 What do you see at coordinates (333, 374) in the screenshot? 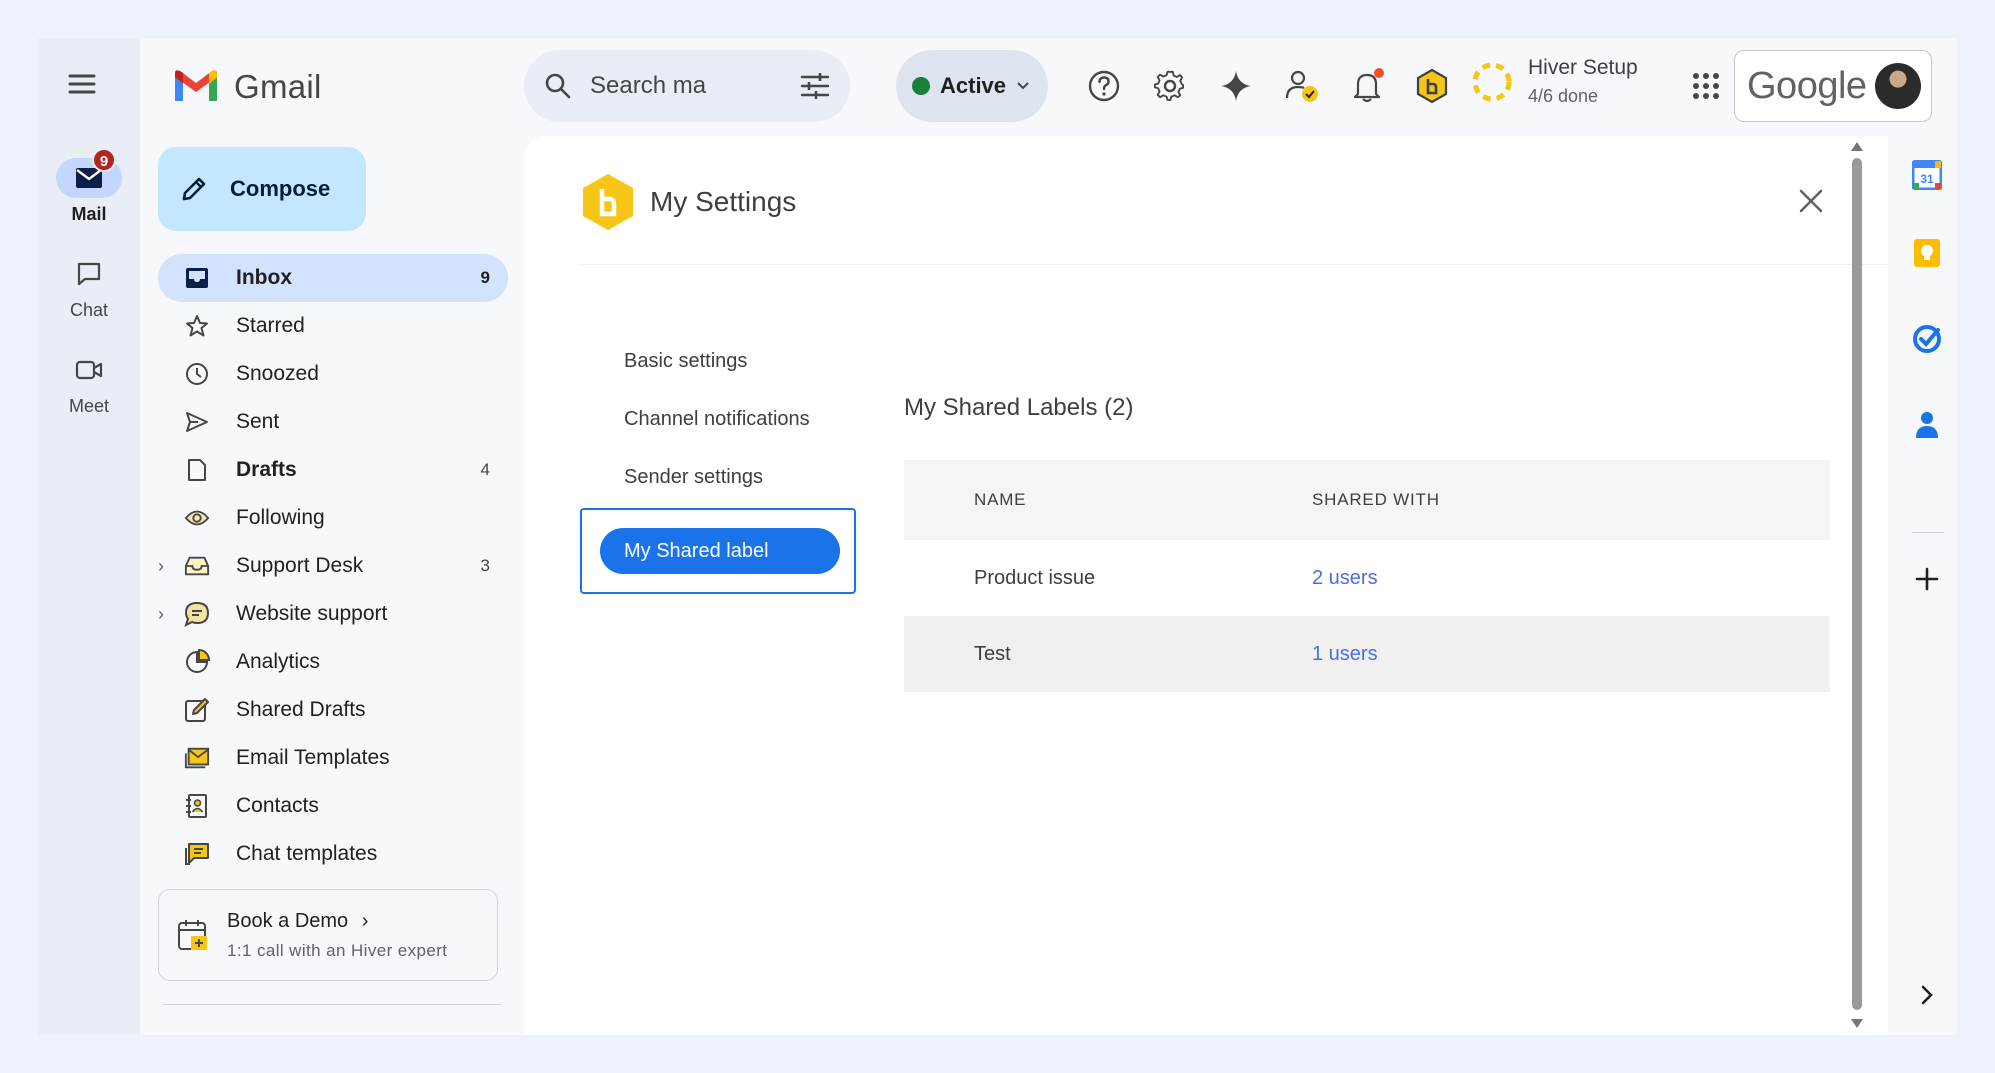
I see `nav-item-snoozed: Snoozed` at bounding box center [333, 374].